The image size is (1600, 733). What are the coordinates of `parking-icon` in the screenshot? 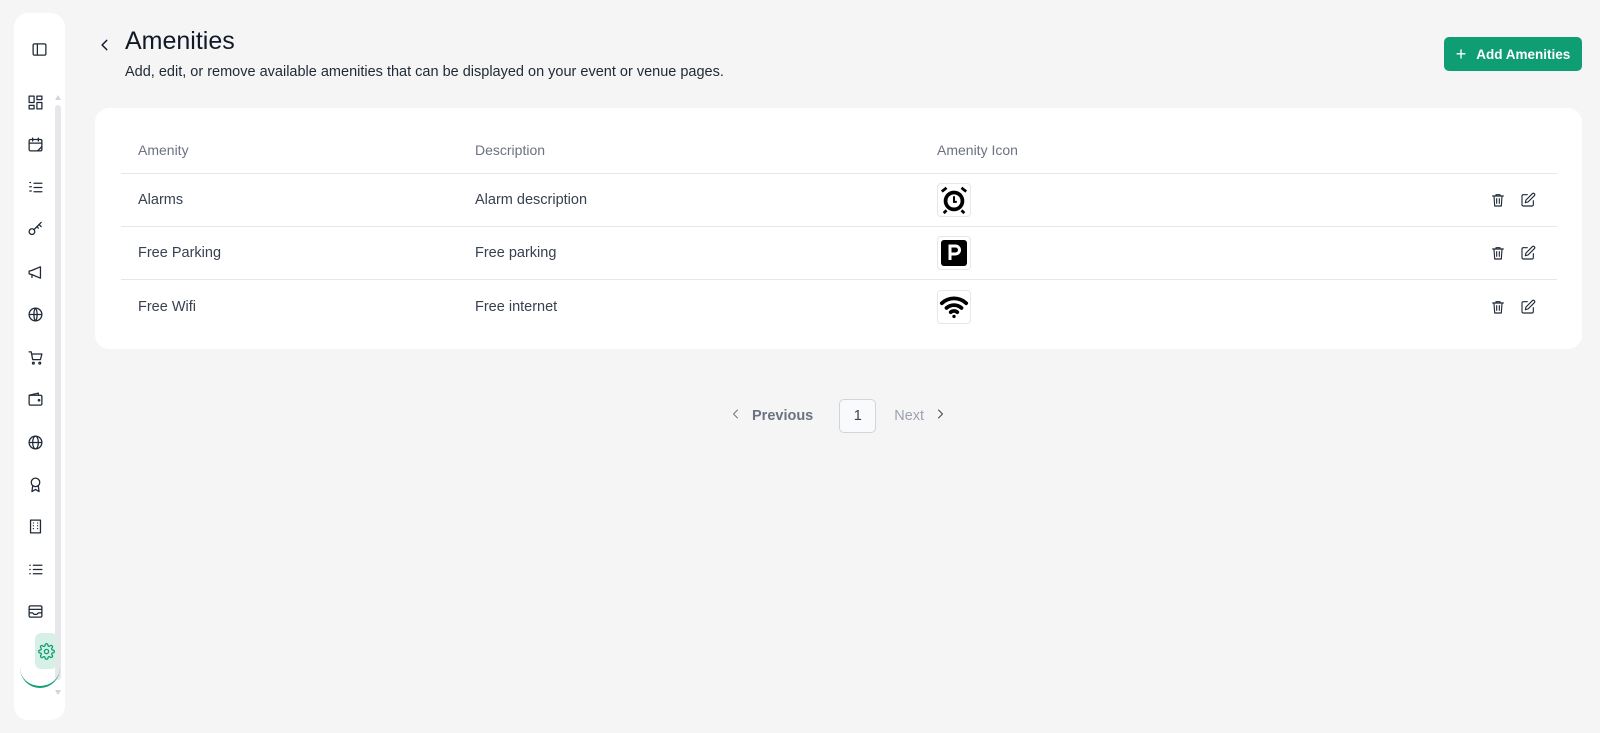 It's located at (954, 253).